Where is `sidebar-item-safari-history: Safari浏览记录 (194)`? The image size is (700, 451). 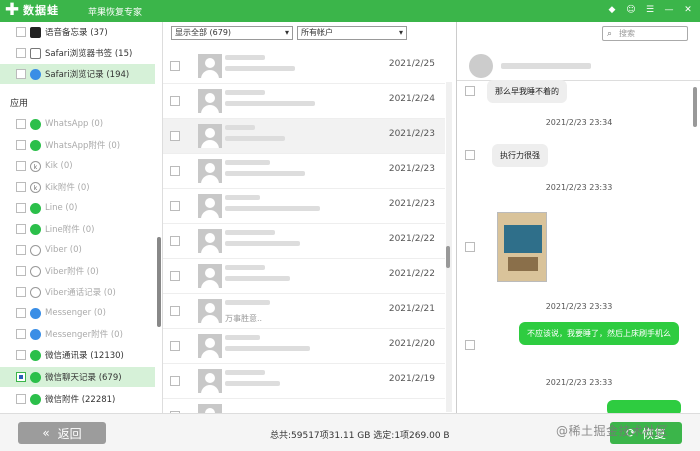
sidebar-item-safari-history: Safari浏览记录 (194) is located at coordinates (77, 74).